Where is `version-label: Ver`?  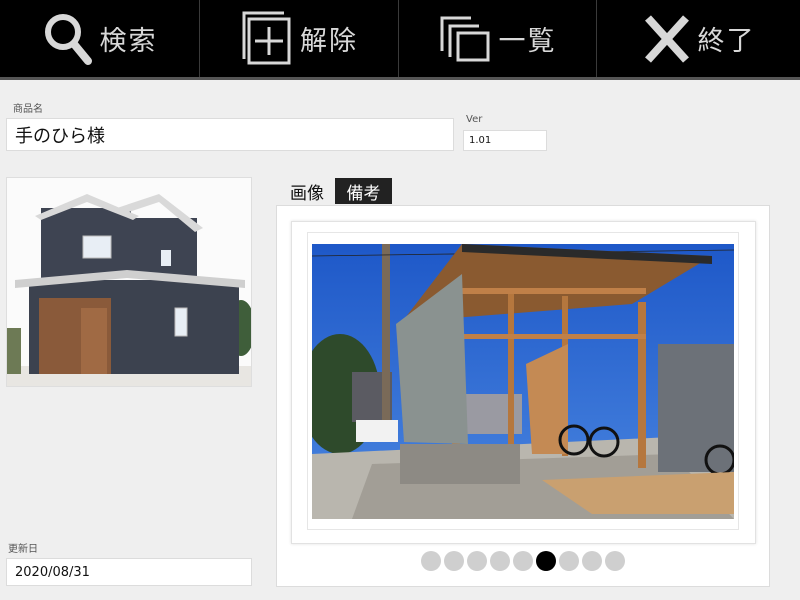 version-label: Ver is located at coordinates (474, 119).